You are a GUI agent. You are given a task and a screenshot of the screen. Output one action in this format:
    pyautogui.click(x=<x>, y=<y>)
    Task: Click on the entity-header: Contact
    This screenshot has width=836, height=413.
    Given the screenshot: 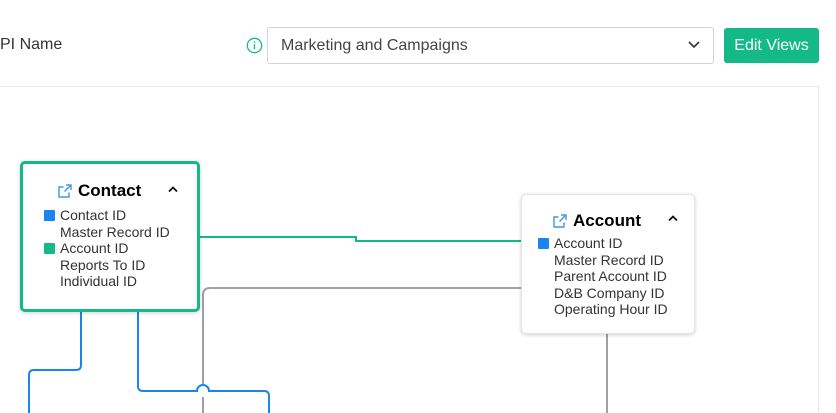 What is the action you would take?
    pyautogui.click(x=99, y=191)
    